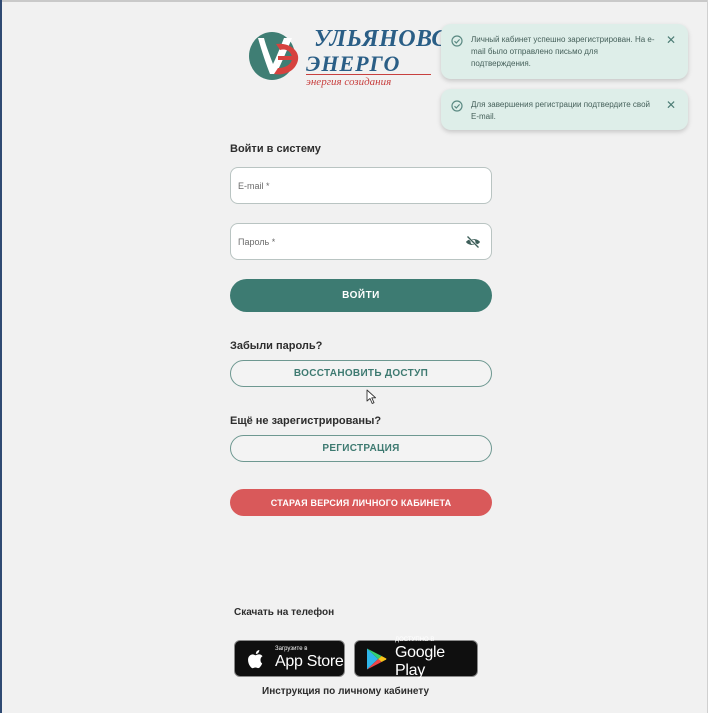  I want to click on apple-icon, so click(255, 658).